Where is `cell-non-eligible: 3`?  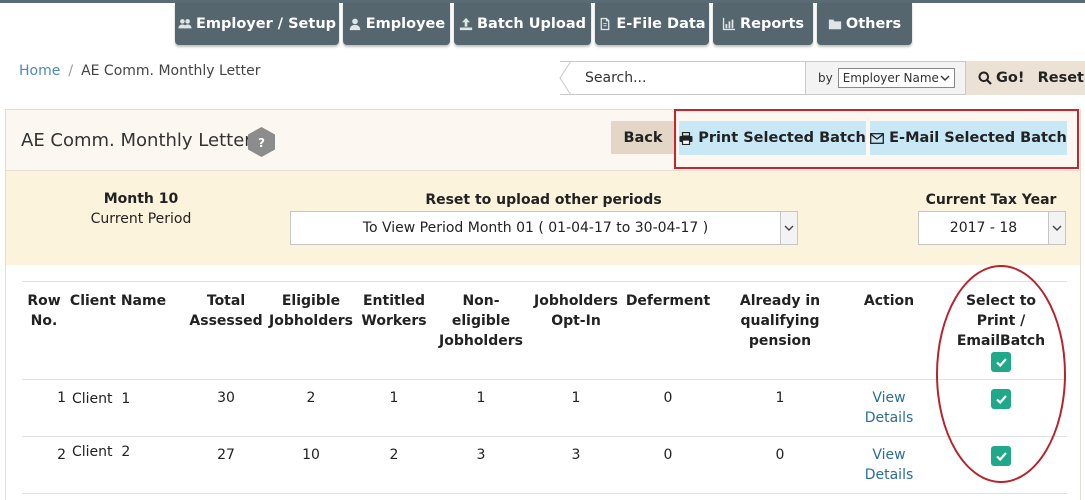 cell-non-eligible: 3 is located at coordinates (481, 455).